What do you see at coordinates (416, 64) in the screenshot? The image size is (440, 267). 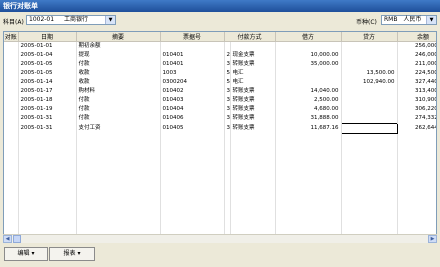 I see `cell-balance: 211,000.00` at bounding box center [416, 64].